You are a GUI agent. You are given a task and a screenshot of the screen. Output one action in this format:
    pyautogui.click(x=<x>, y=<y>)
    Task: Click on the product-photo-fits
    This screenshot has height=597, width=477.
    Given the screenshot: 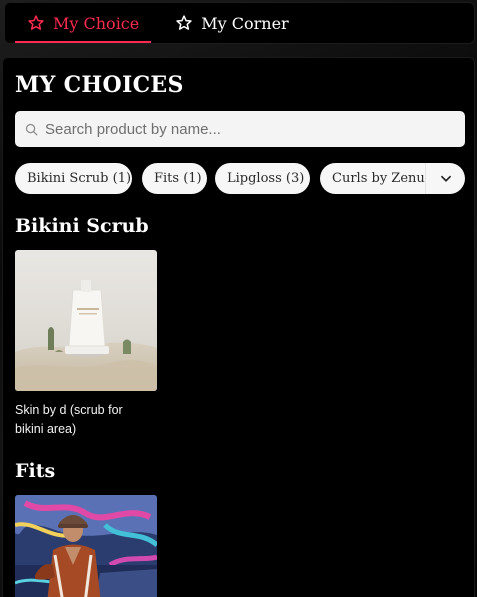 What is the action you would take?
    pyautogui.click(x=86, y=546)
    